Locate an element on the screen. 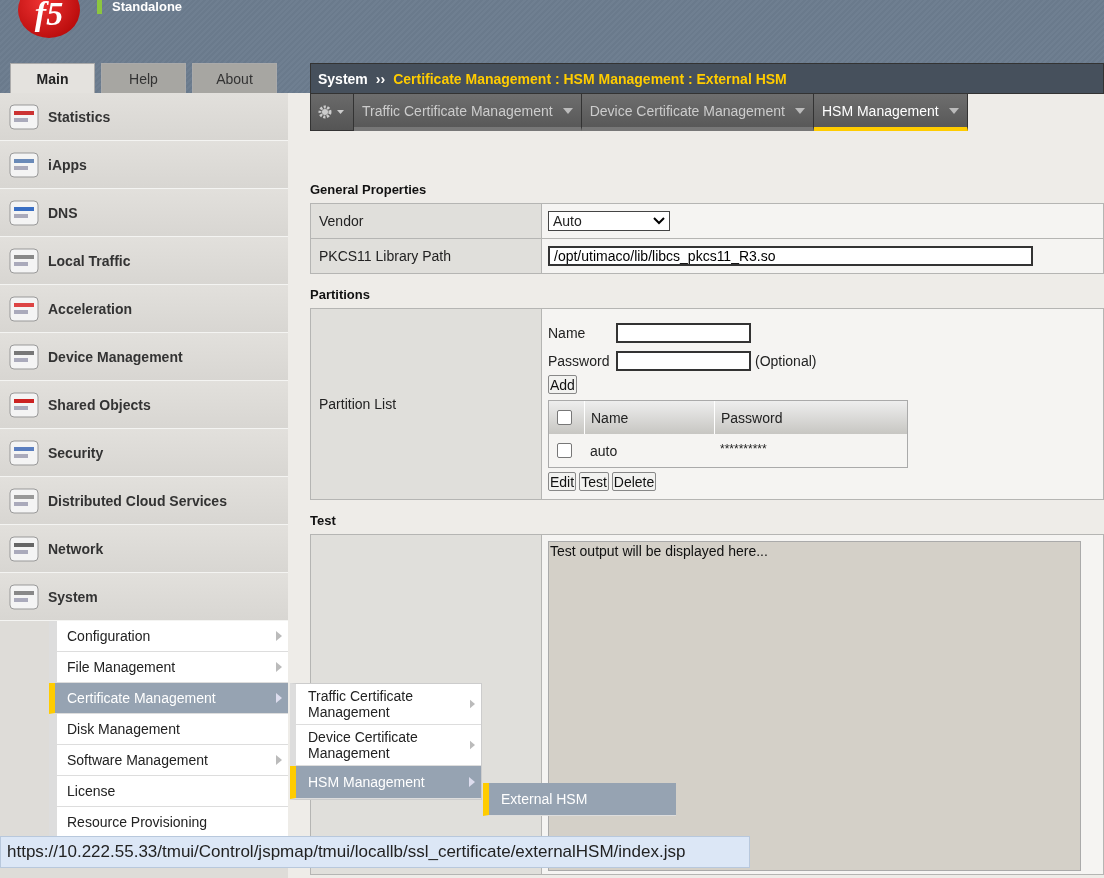 This screenshot has width=1104, height=878. nav-item: Statistics is located at coordinates (144, 117).